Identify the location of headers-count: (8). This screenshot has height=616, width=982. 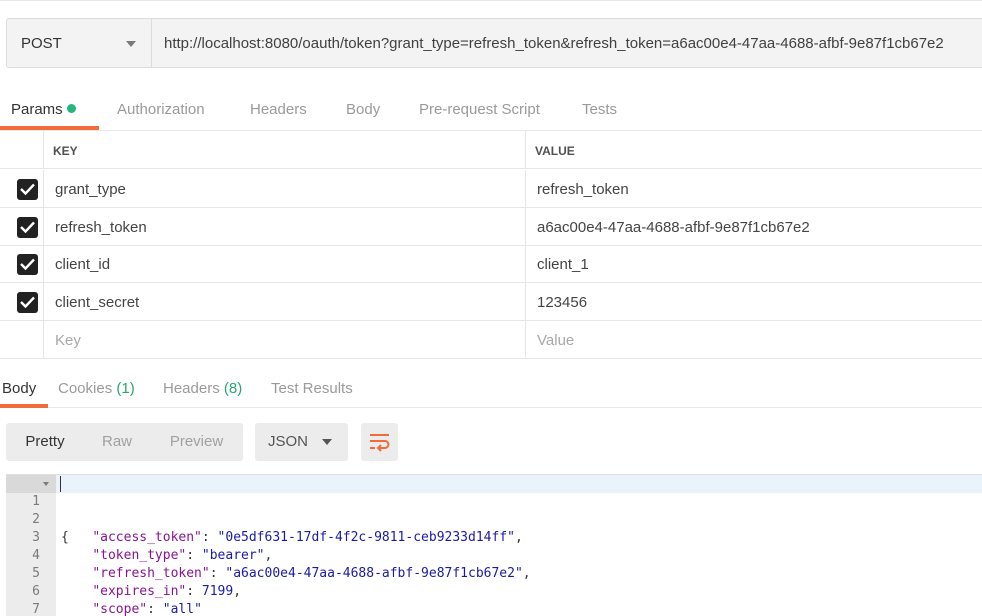
(233, 388).